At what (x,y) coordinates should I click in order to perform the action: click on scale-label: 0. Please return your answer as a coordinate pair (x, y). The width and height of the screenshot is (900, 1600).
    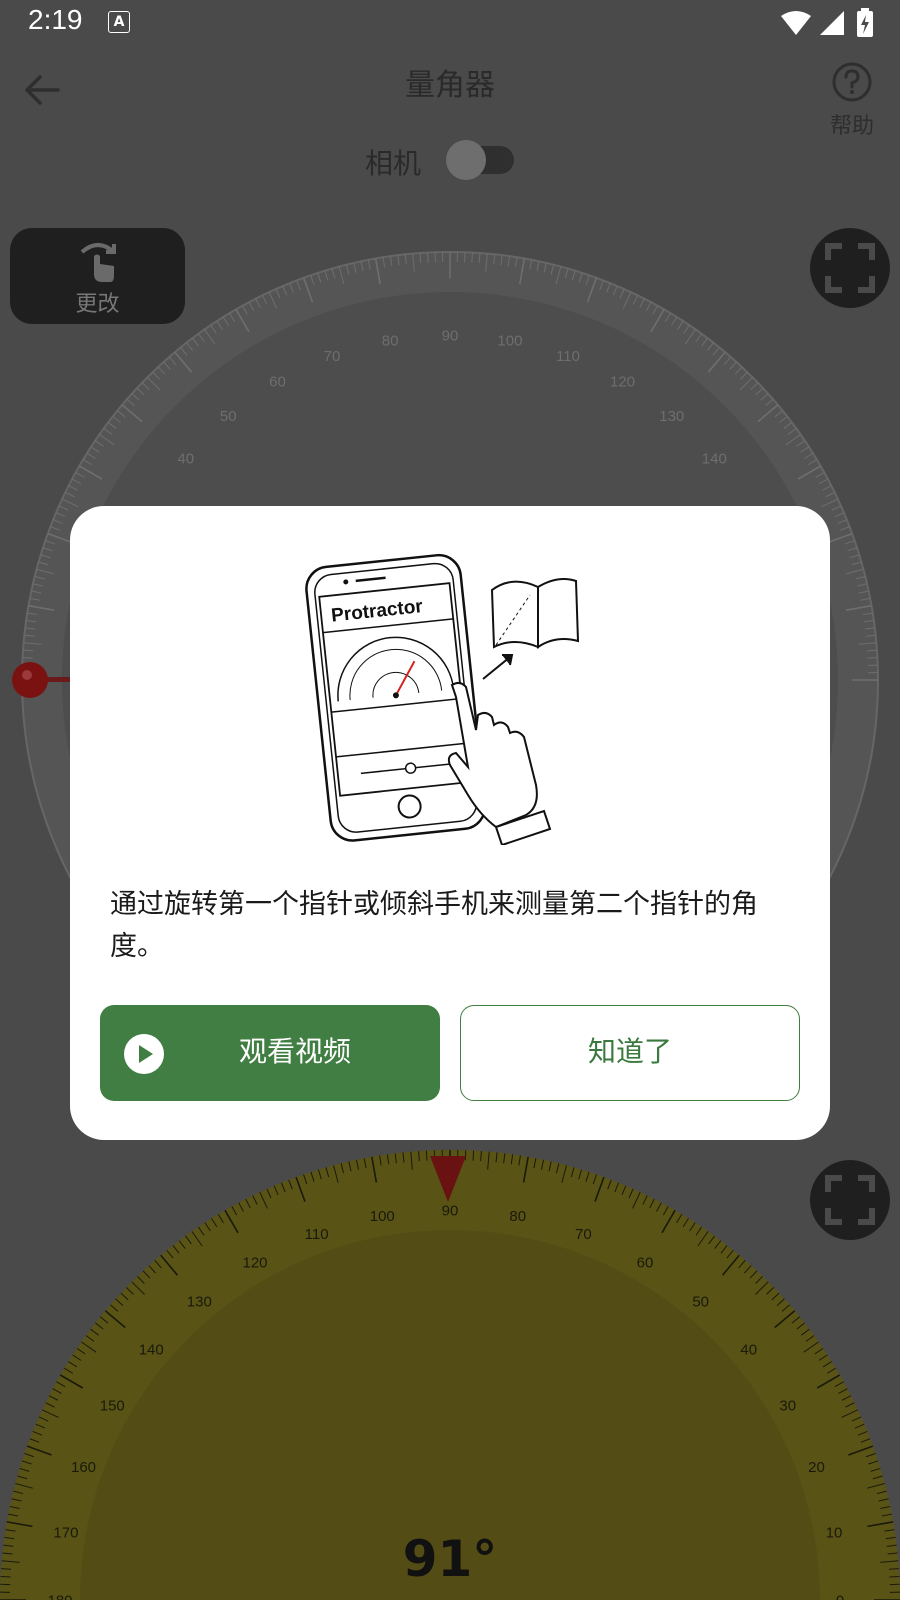
    Looking at the image, I should click on (840, 1596).